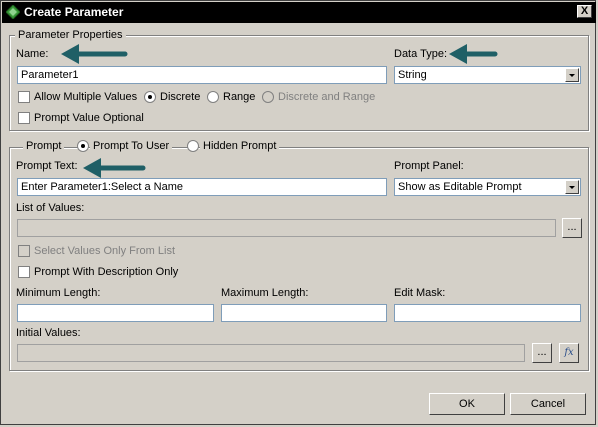 This screenshot has height=427, width=598. Describe the element at coordinates (47, 166) in the screenshot. I see `prompt-text-label: Prompt Text:` at that location.